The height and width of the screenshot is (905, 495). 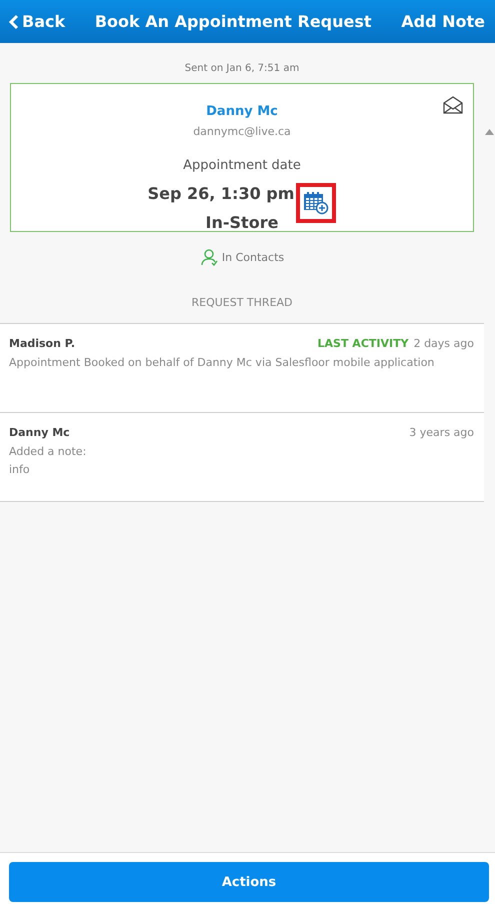 I want to click on add-to-calendar-button, so click(x=316, y=203).